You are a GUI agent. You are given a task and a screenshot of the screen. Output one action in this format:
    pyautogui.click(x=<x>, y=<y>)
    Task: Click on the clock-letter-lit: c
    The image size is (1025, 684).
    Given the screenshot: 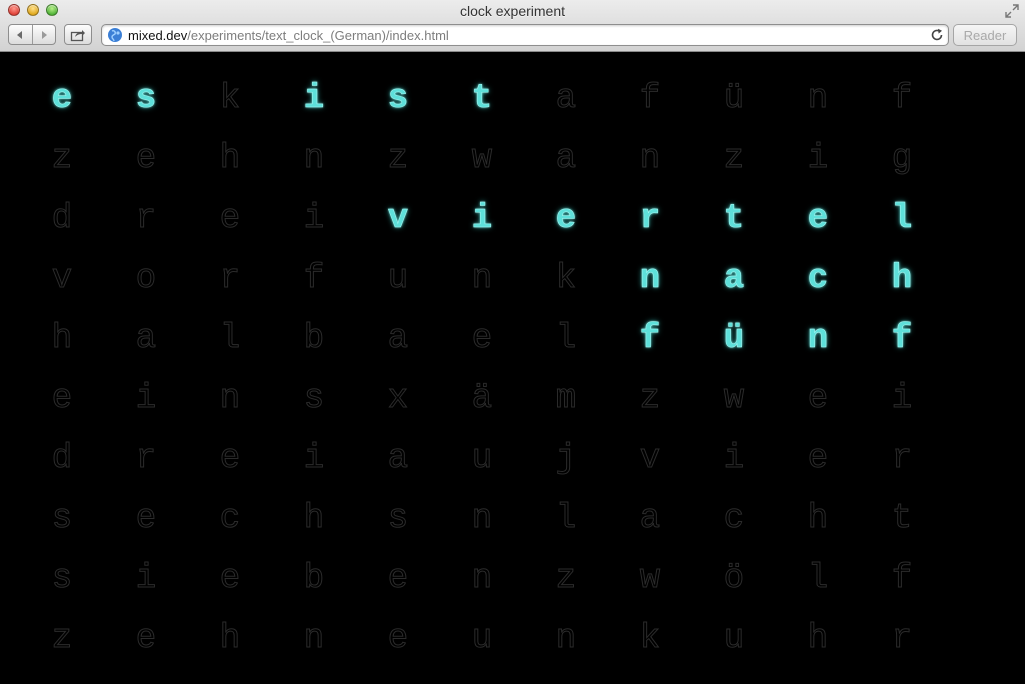 What is the action you would take?
    pyautogui.click(x=818, y=279)
    